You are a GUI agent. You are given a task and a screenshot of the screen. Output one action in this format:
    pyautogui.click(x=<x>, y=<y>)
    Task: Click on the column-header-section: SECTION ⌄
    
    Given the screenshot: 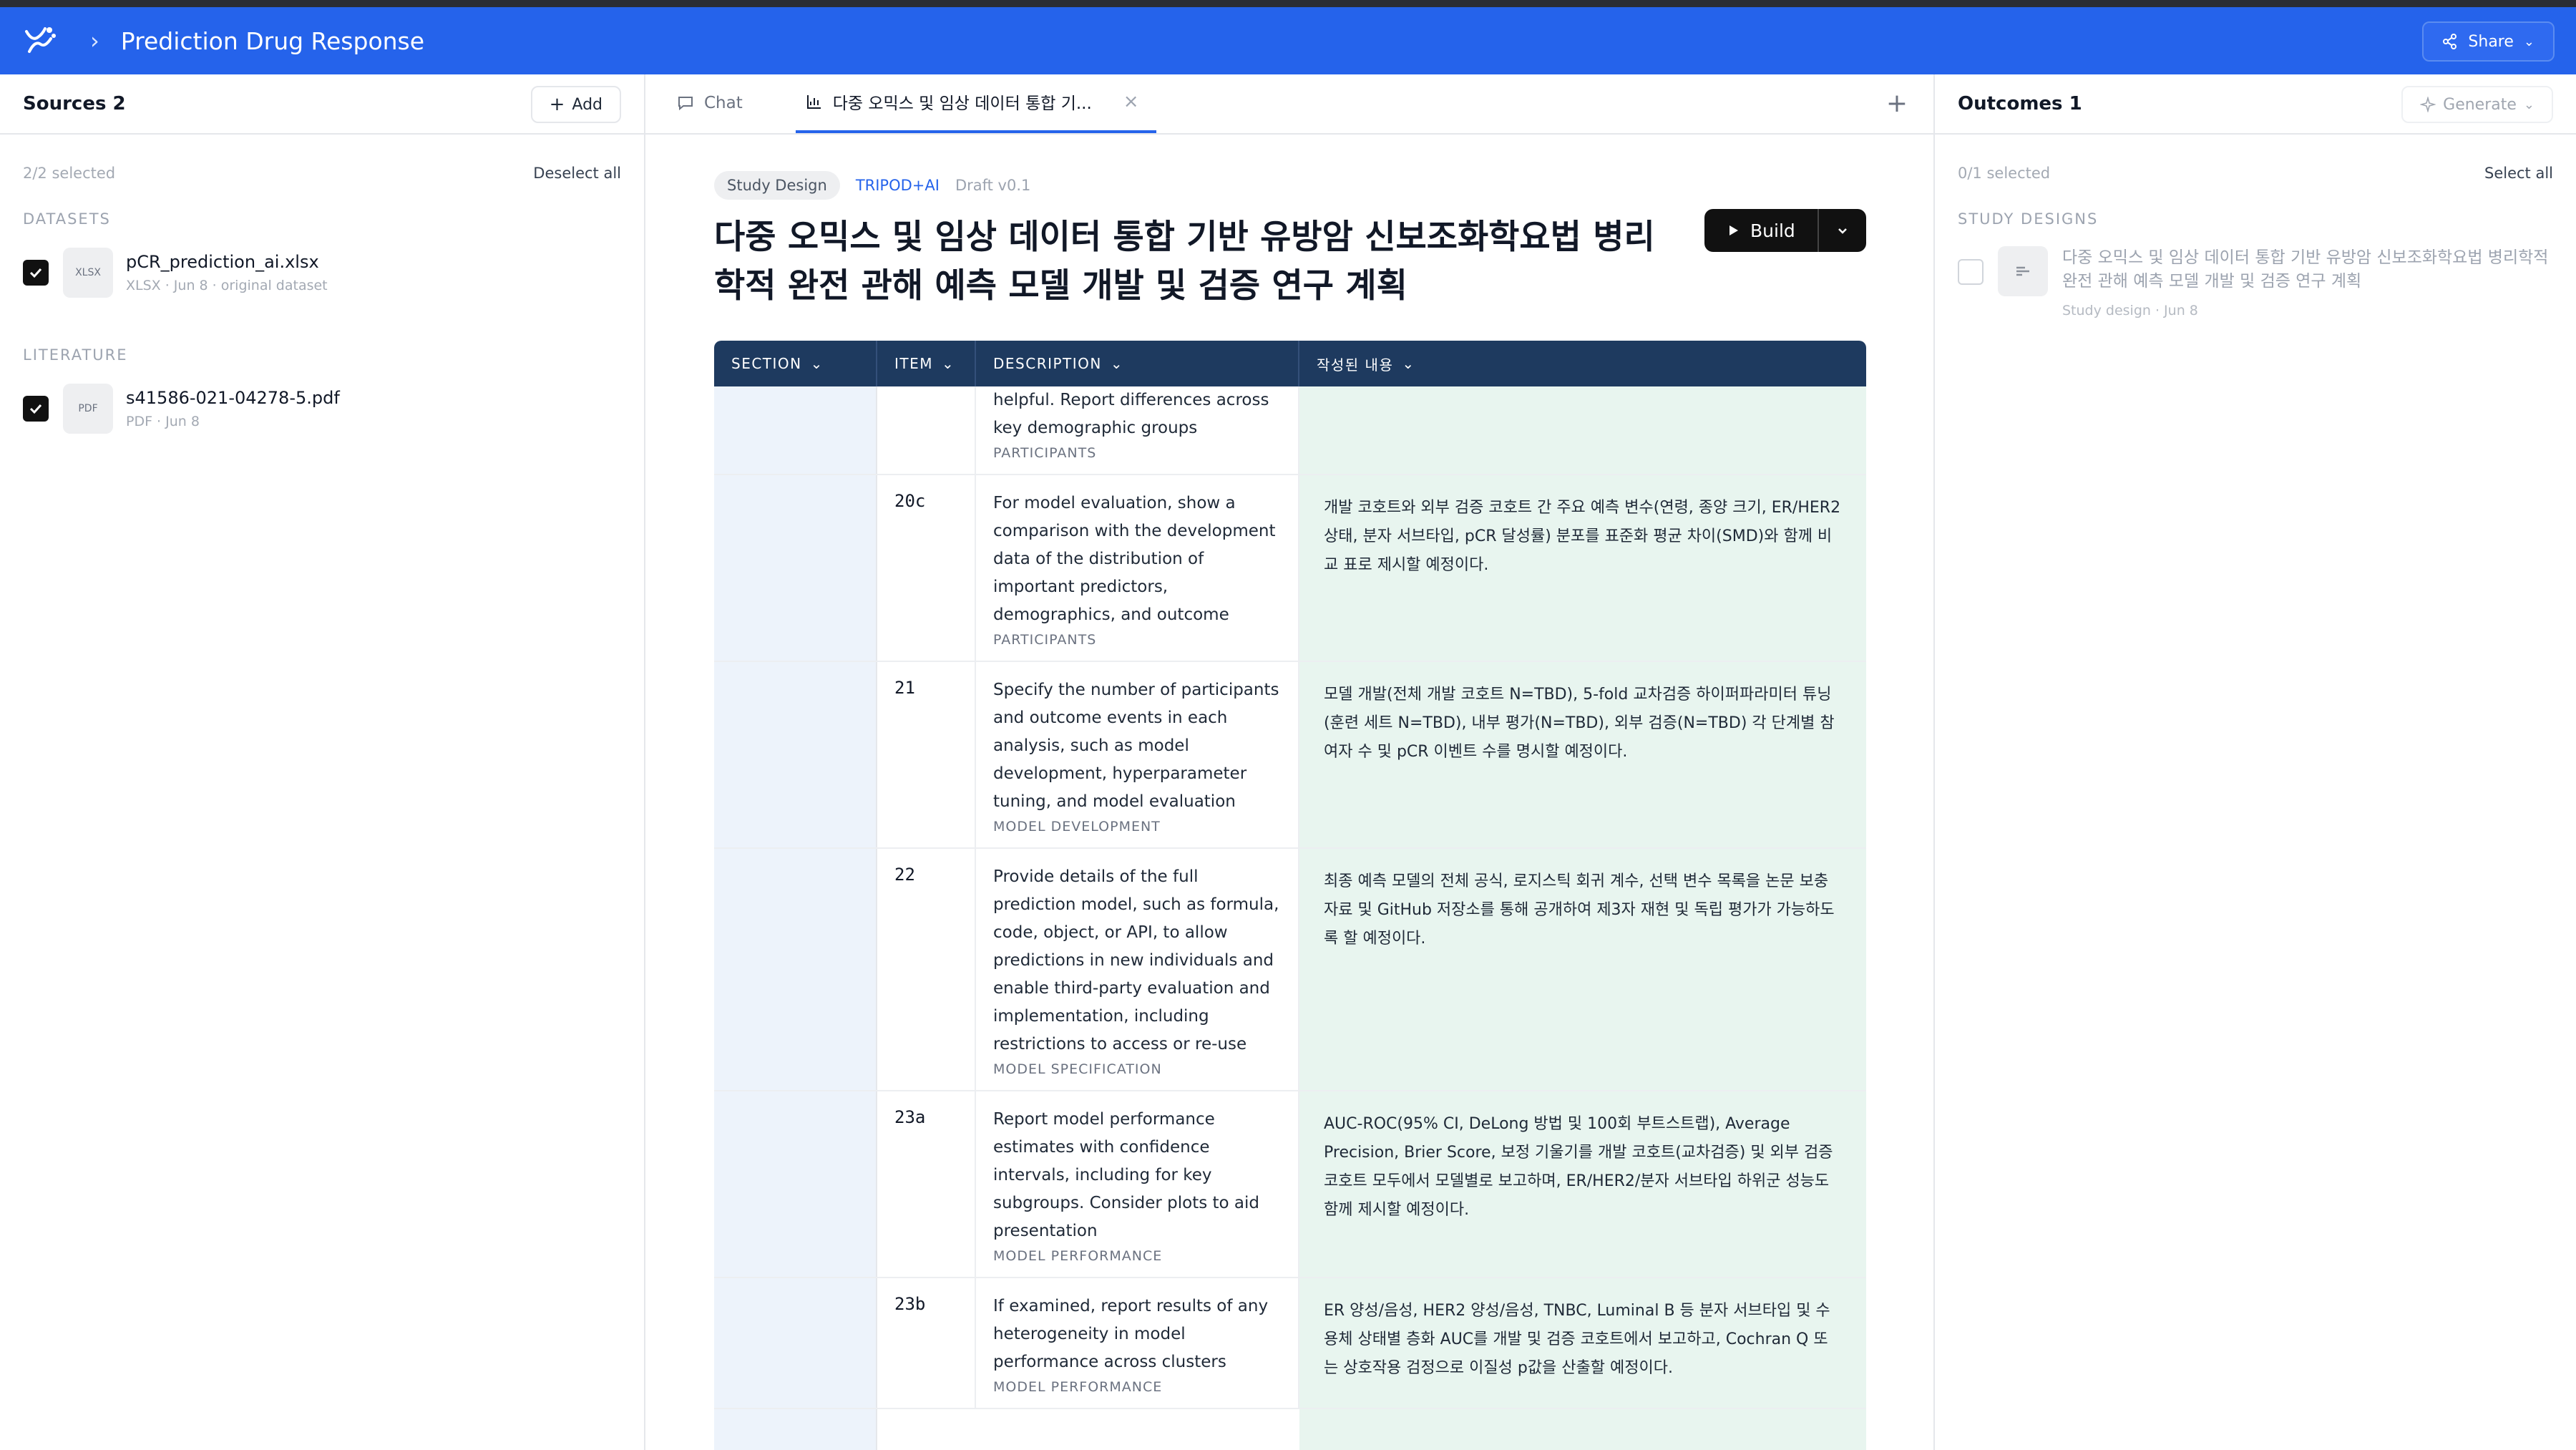 What is the action you would take?
    pyautogui.click(x=795, y=363)
    